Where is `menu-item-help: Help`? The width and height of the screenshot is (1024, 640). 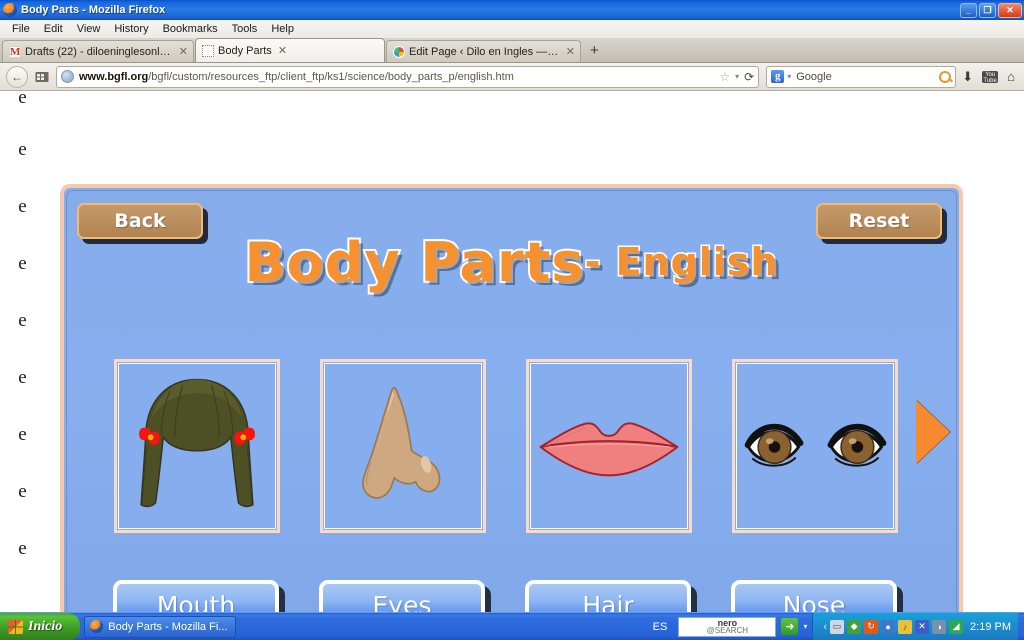
menu-item-help: Help is located at coordinates (282, 29).